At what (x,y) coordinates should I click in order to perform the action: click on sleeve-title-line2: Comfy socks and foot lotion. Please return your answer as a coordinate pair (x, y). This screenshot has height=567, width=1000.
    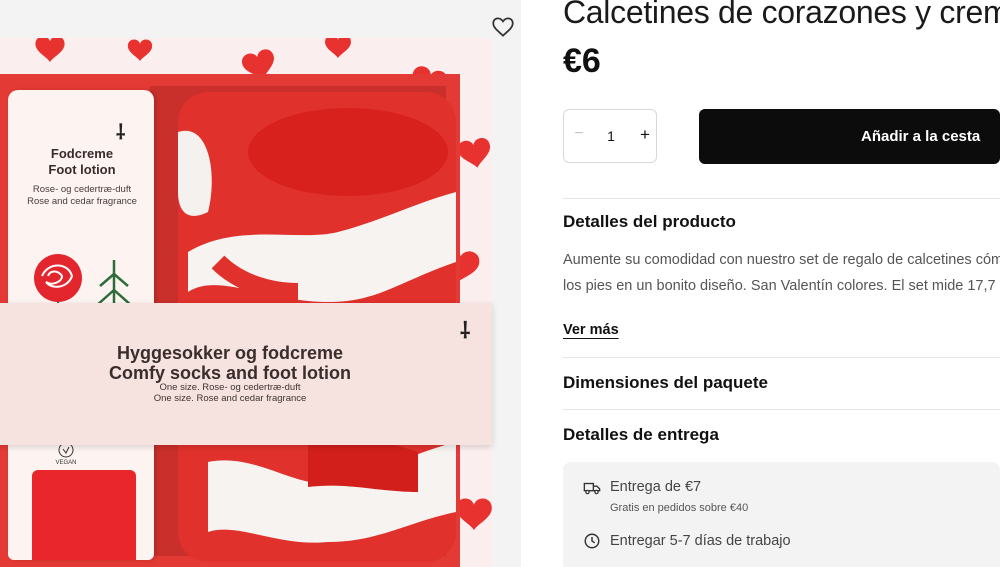
    Looking at the image, I should click on (229, 373).